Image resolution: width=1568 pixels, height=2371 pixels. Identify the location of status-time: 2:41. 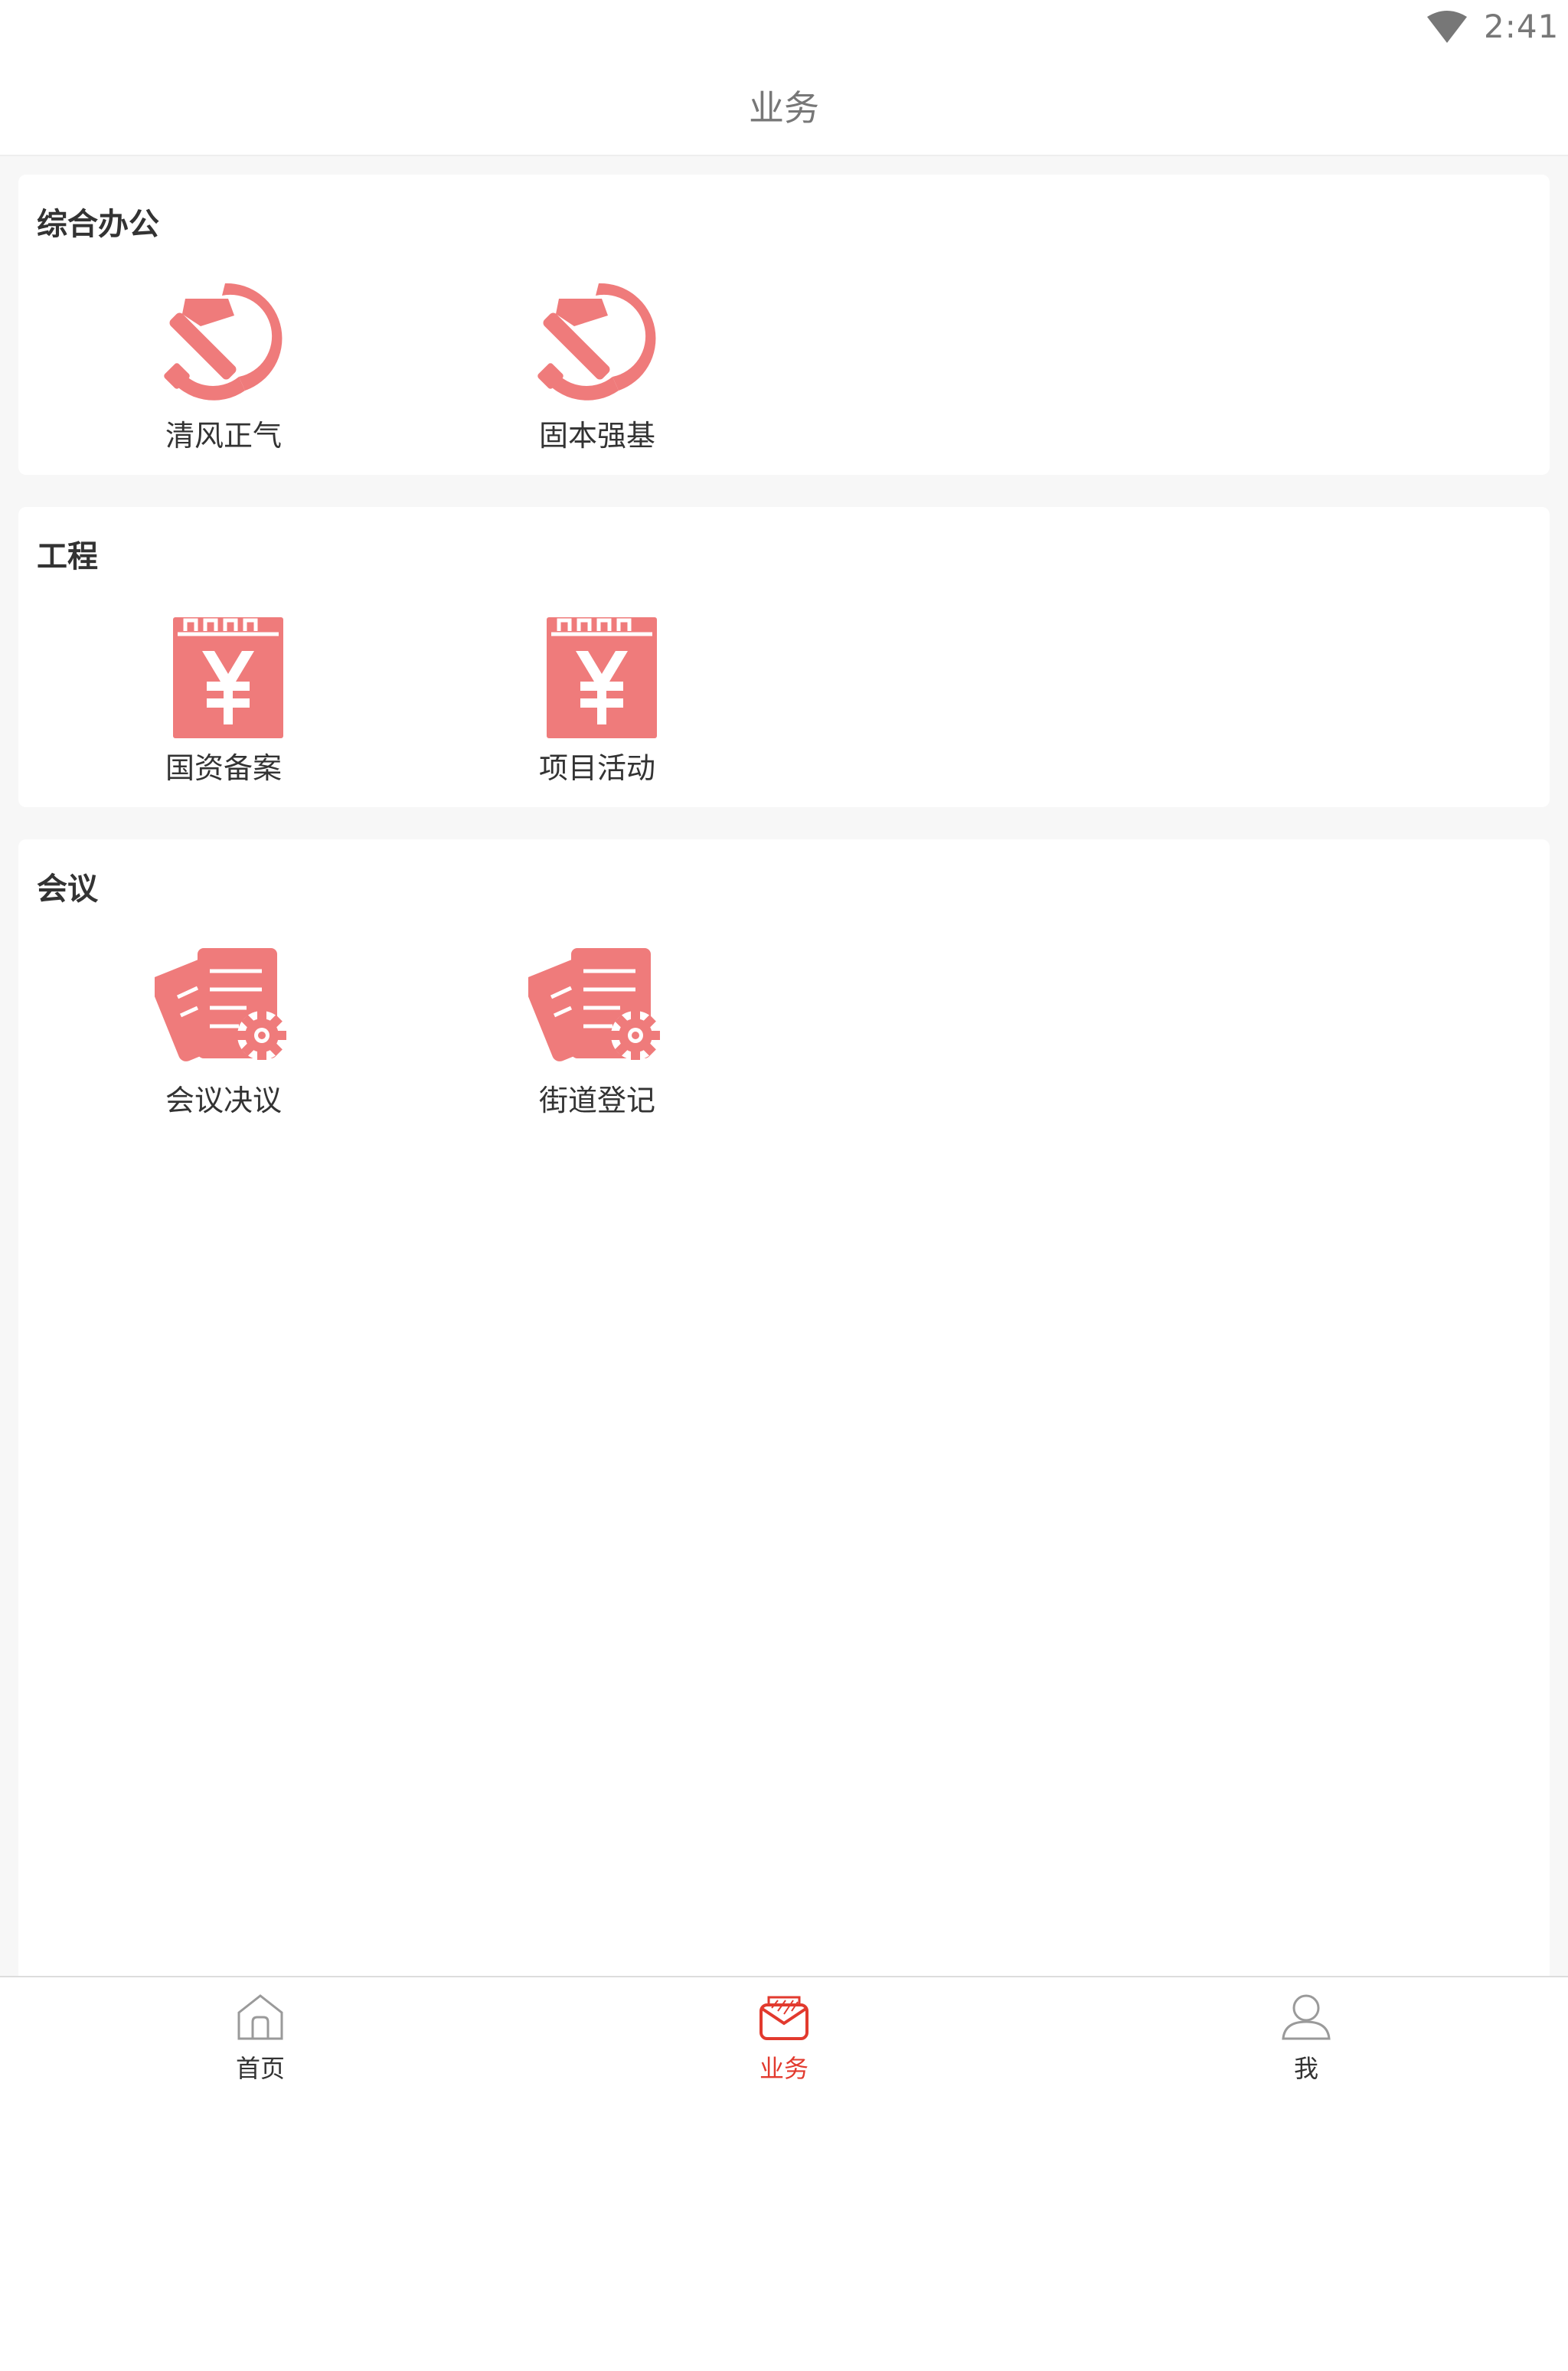
(1522, 26).